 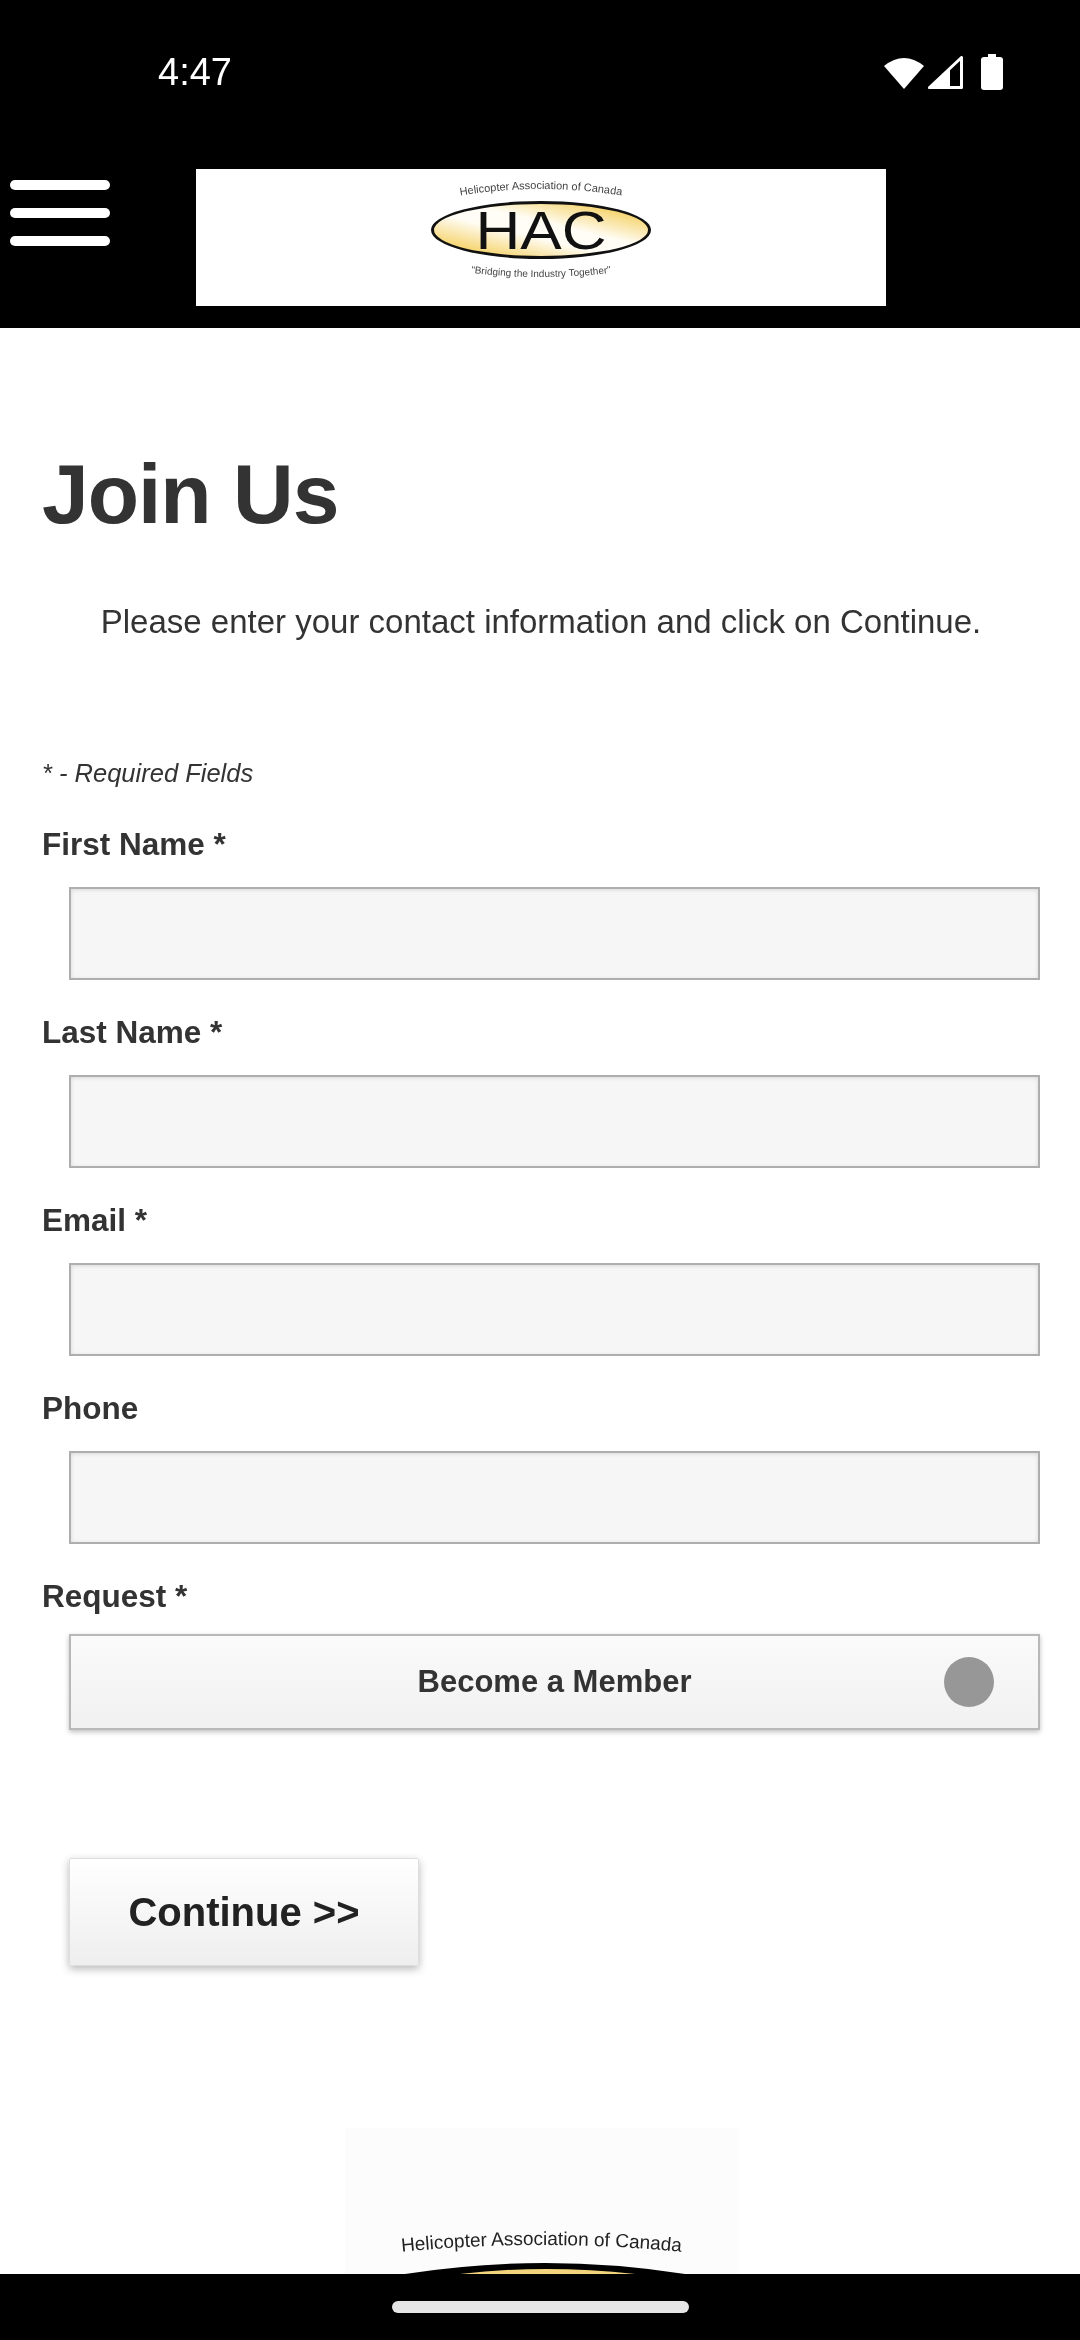 I want to click on menu-icon, so click(x=60, y=213).